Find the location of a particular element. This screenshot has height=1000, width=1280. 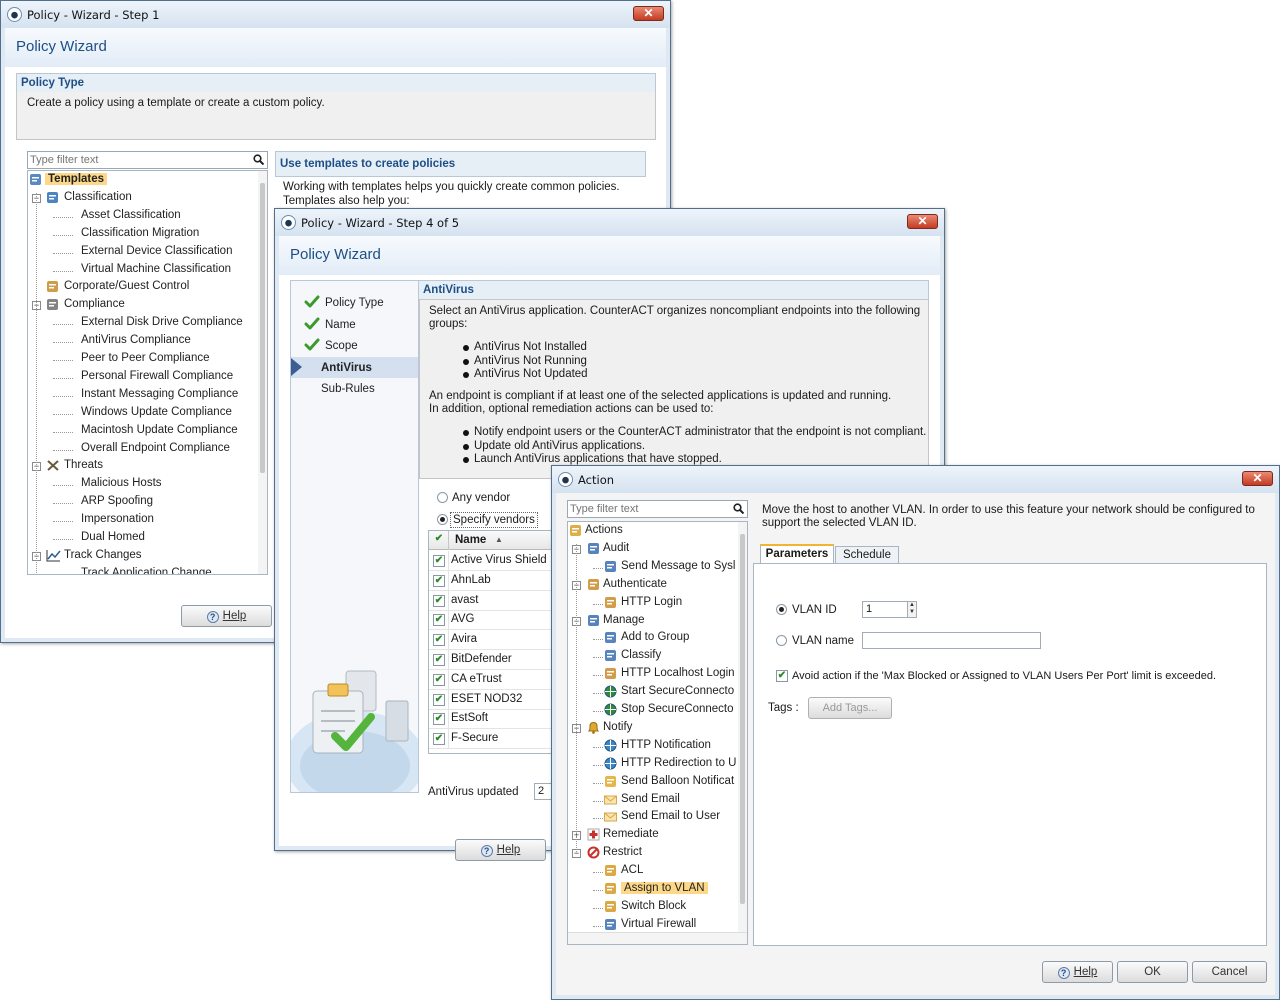

tree-item: AntiVirus Compliance is located at coordinates (136, 340).